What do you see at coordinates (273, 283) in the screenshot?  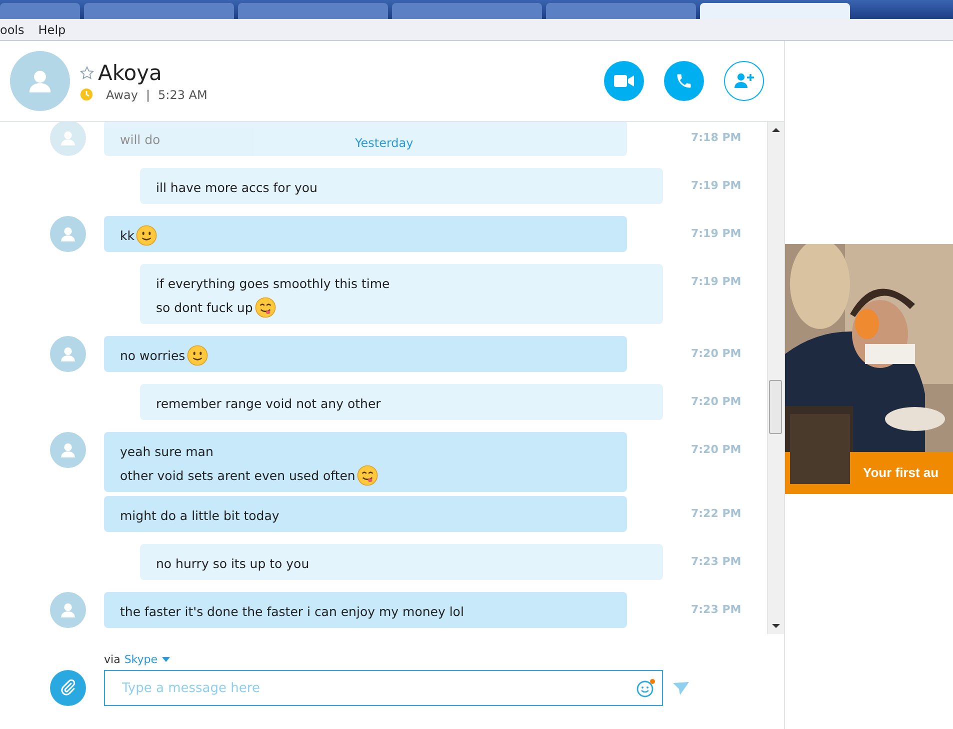 I see `message-text: if everything goes smoothly this time` at bounding box center [273, 283].